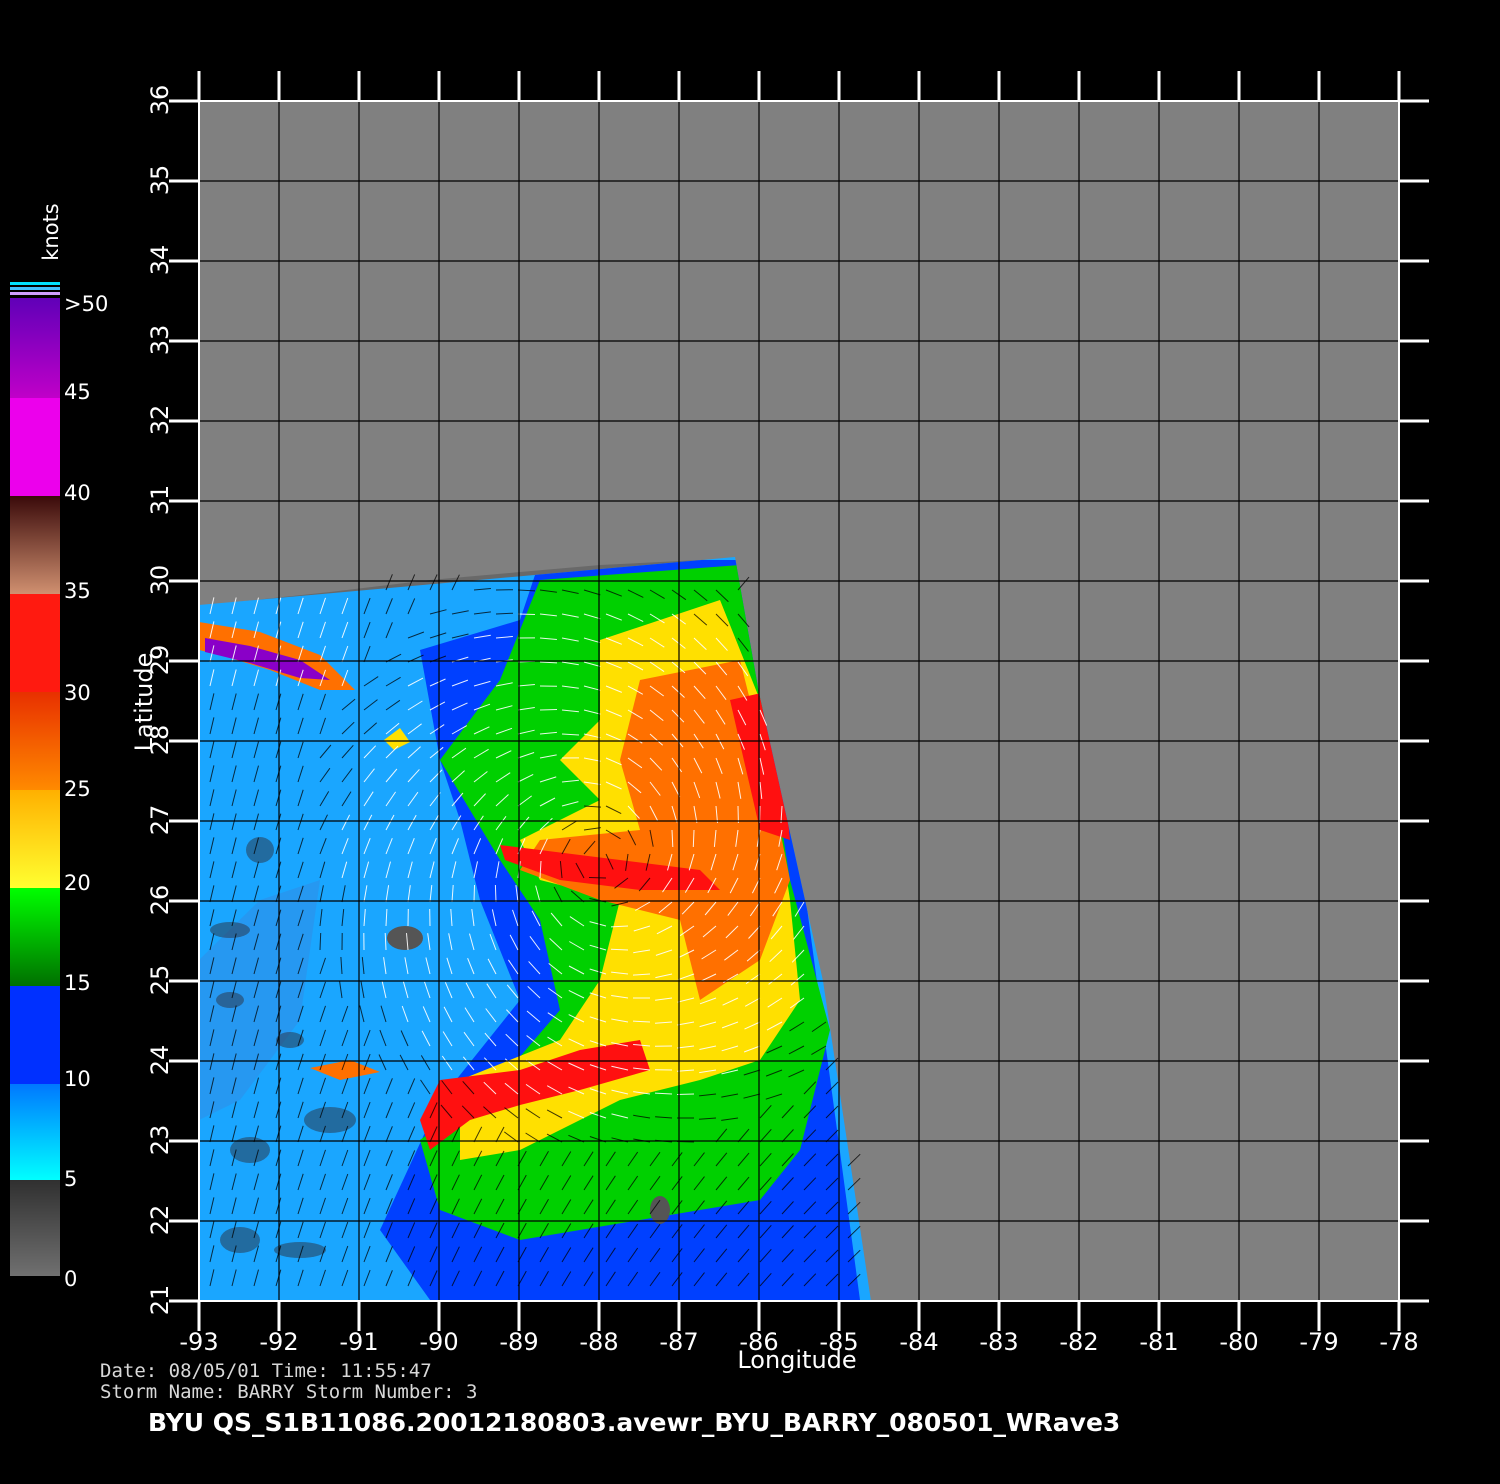 Image resolution: width=1500 pixels, height=1484 pixels. Describe the element at coordinates (358, 1342) in the screenshot. I see `lon-tick-label: -91` at that location.